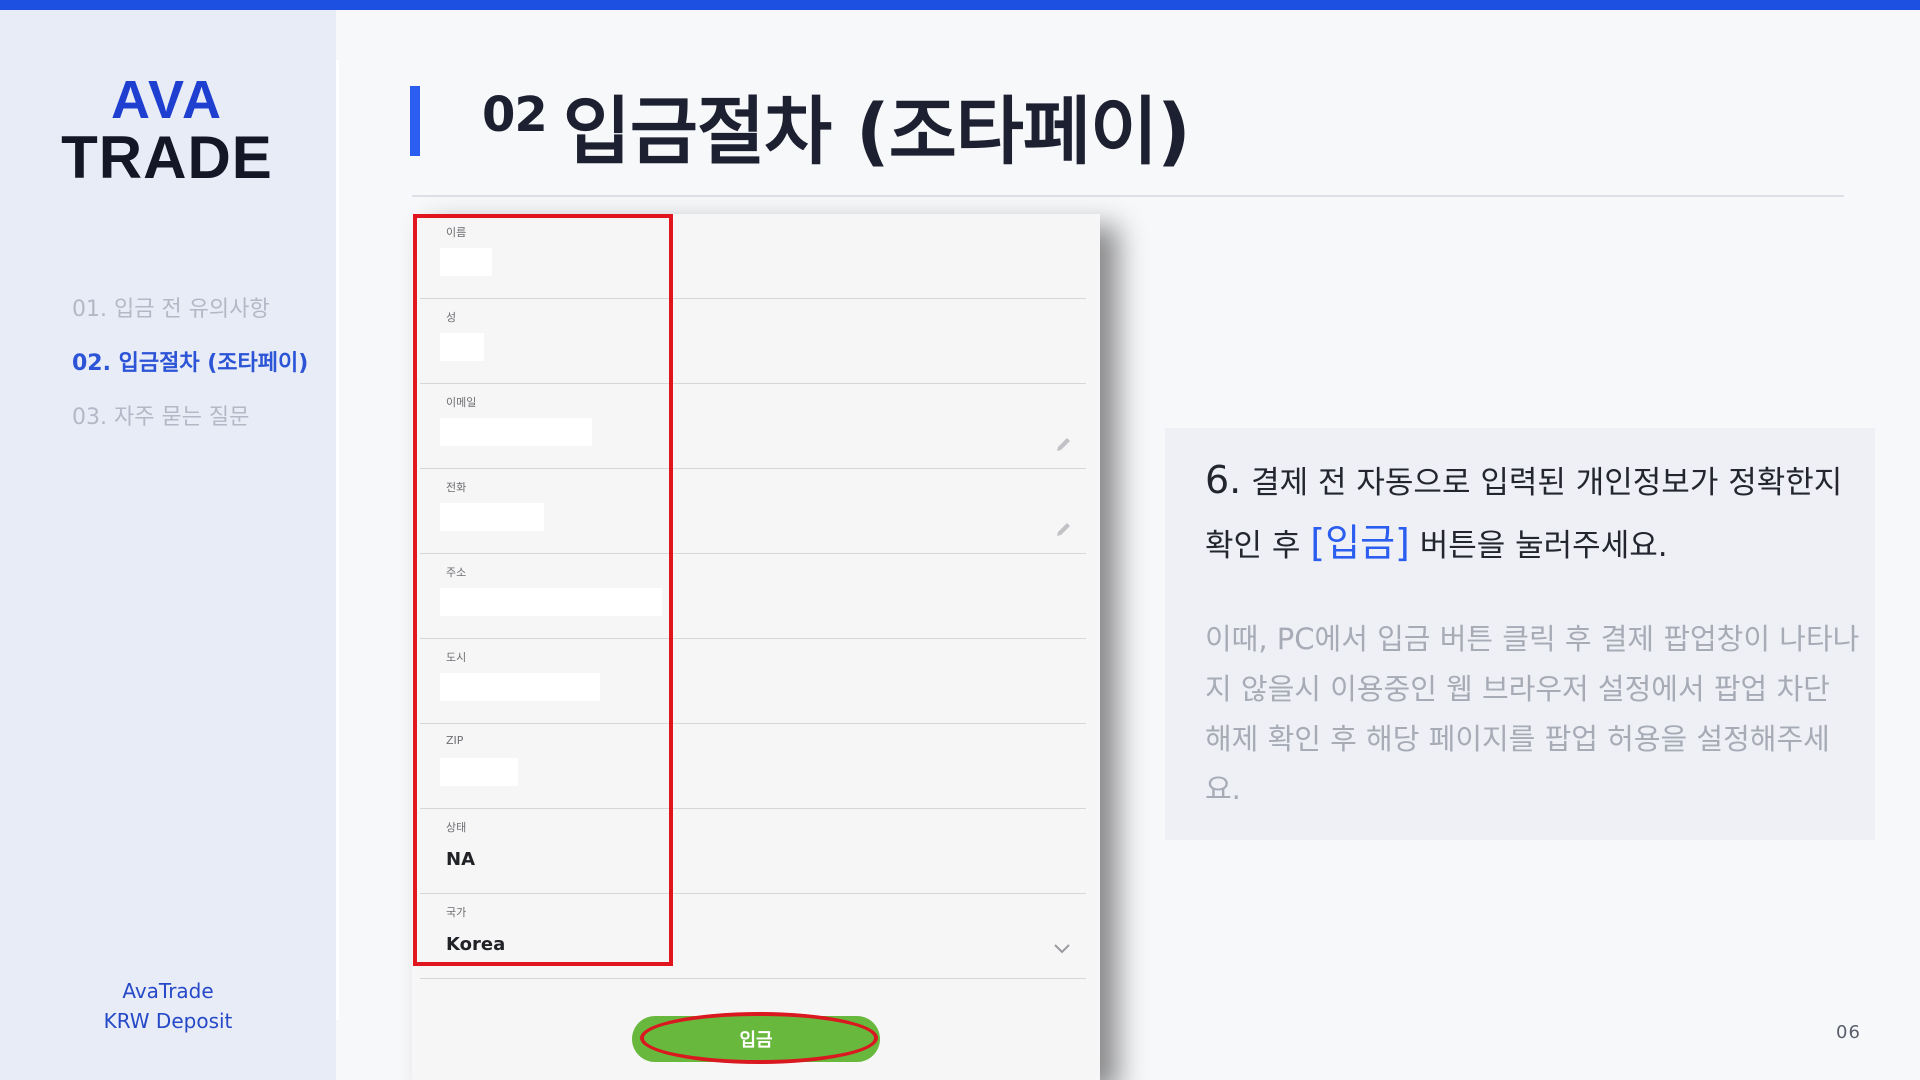  Describe the element at coordinates (1543, 546) in the screenshot. I see `step-text-after: 버튼을 눌러주세요.` at that location.